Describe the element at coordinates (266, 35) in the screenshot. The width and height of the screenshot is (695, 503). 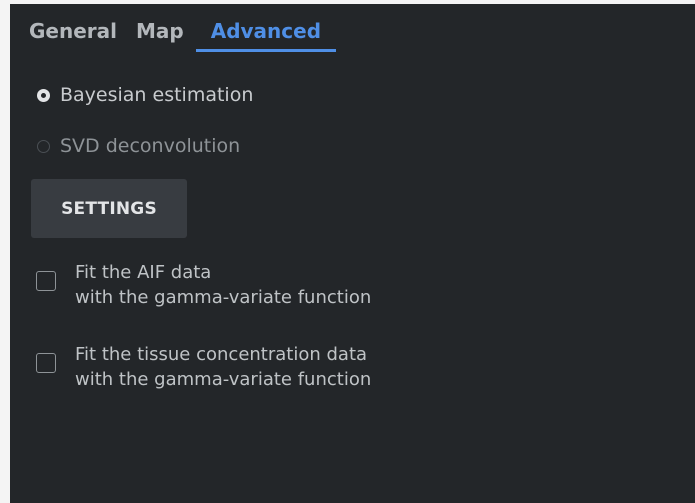
I see `tab-advanced: Advanced` at that location.